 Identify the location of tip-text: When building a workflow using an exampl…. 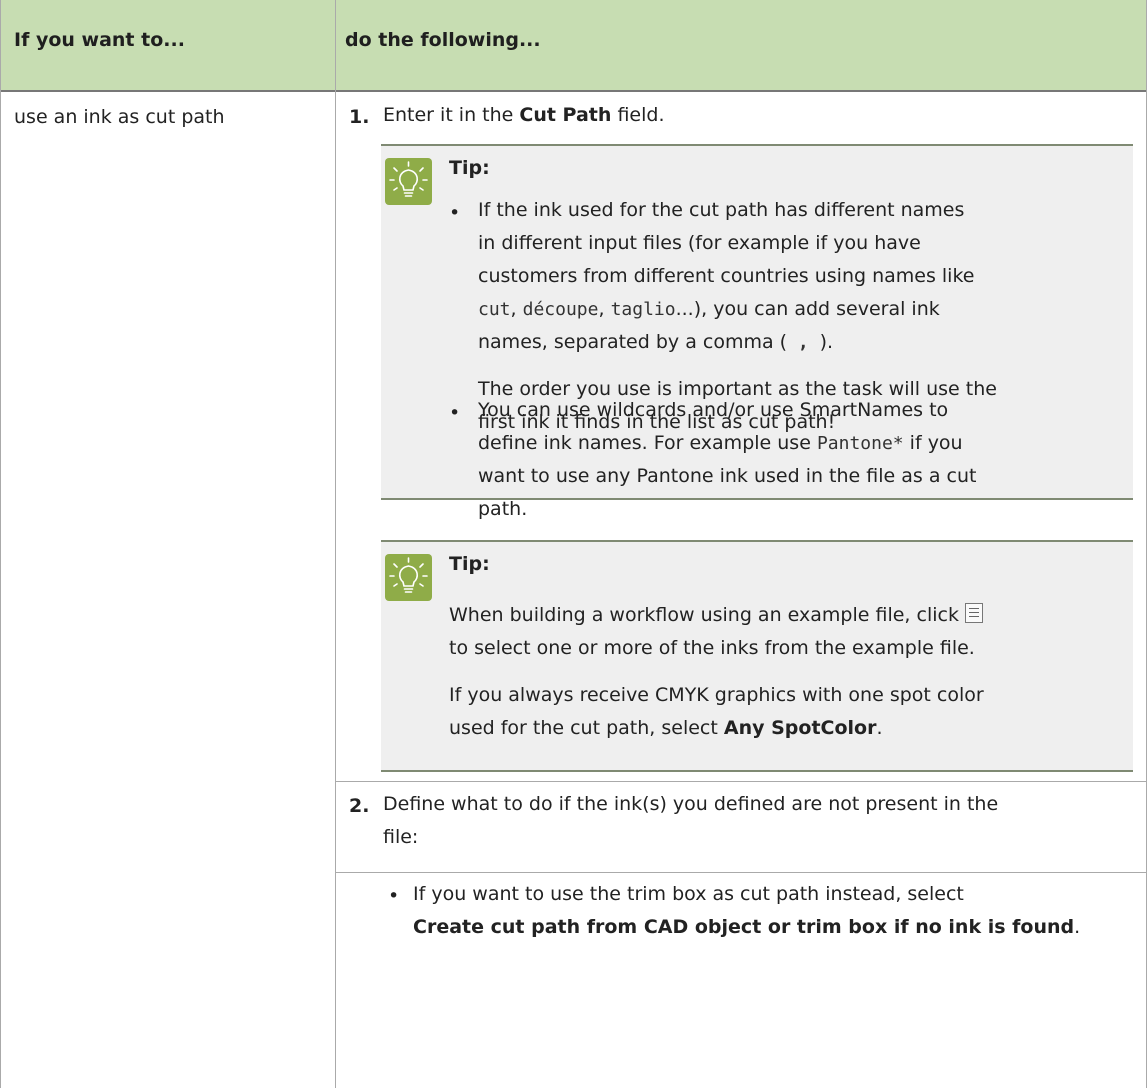
(704, 615).